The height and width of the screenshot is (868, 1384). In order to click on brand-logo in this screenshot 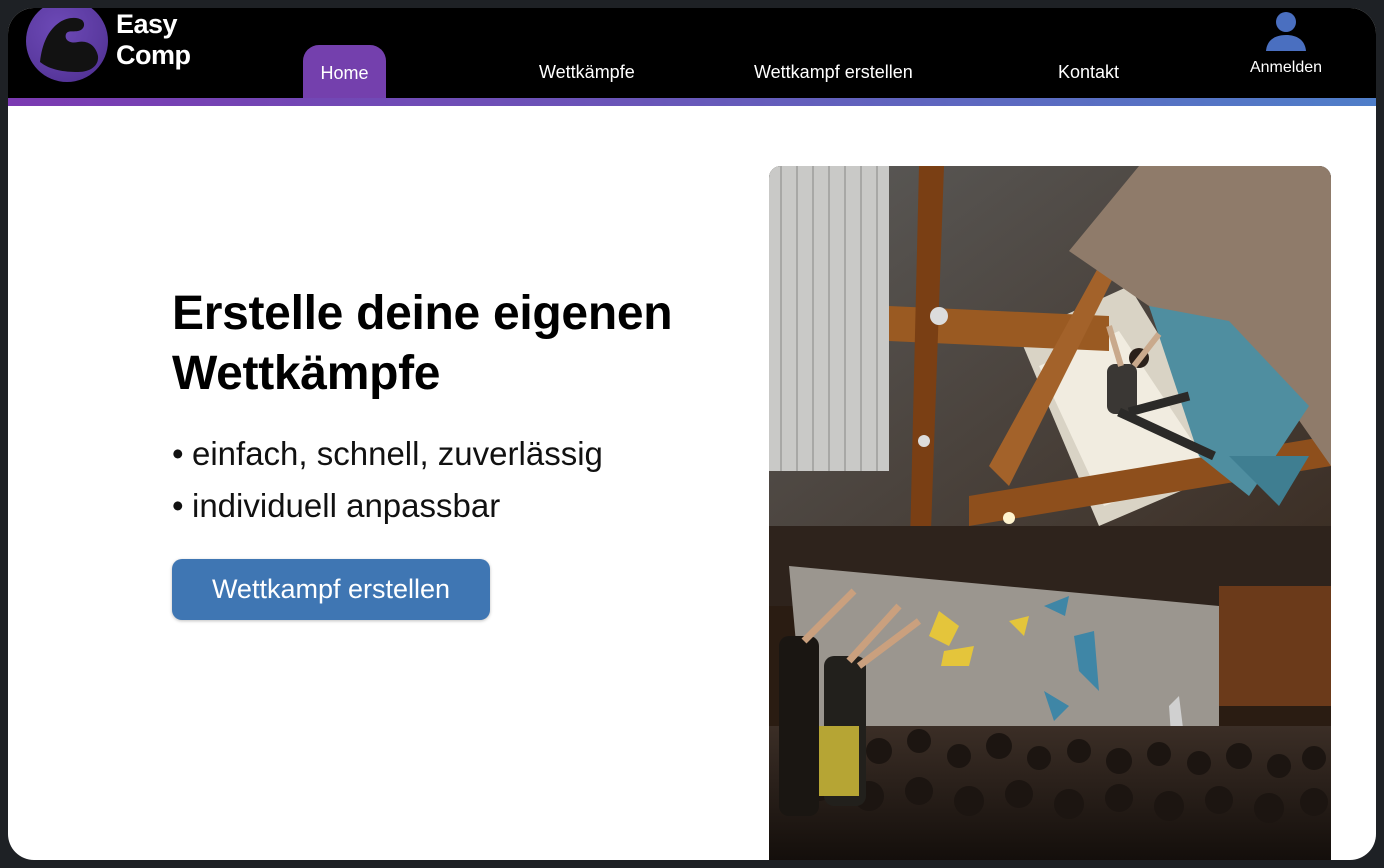, I will do `click(67, 45)`.